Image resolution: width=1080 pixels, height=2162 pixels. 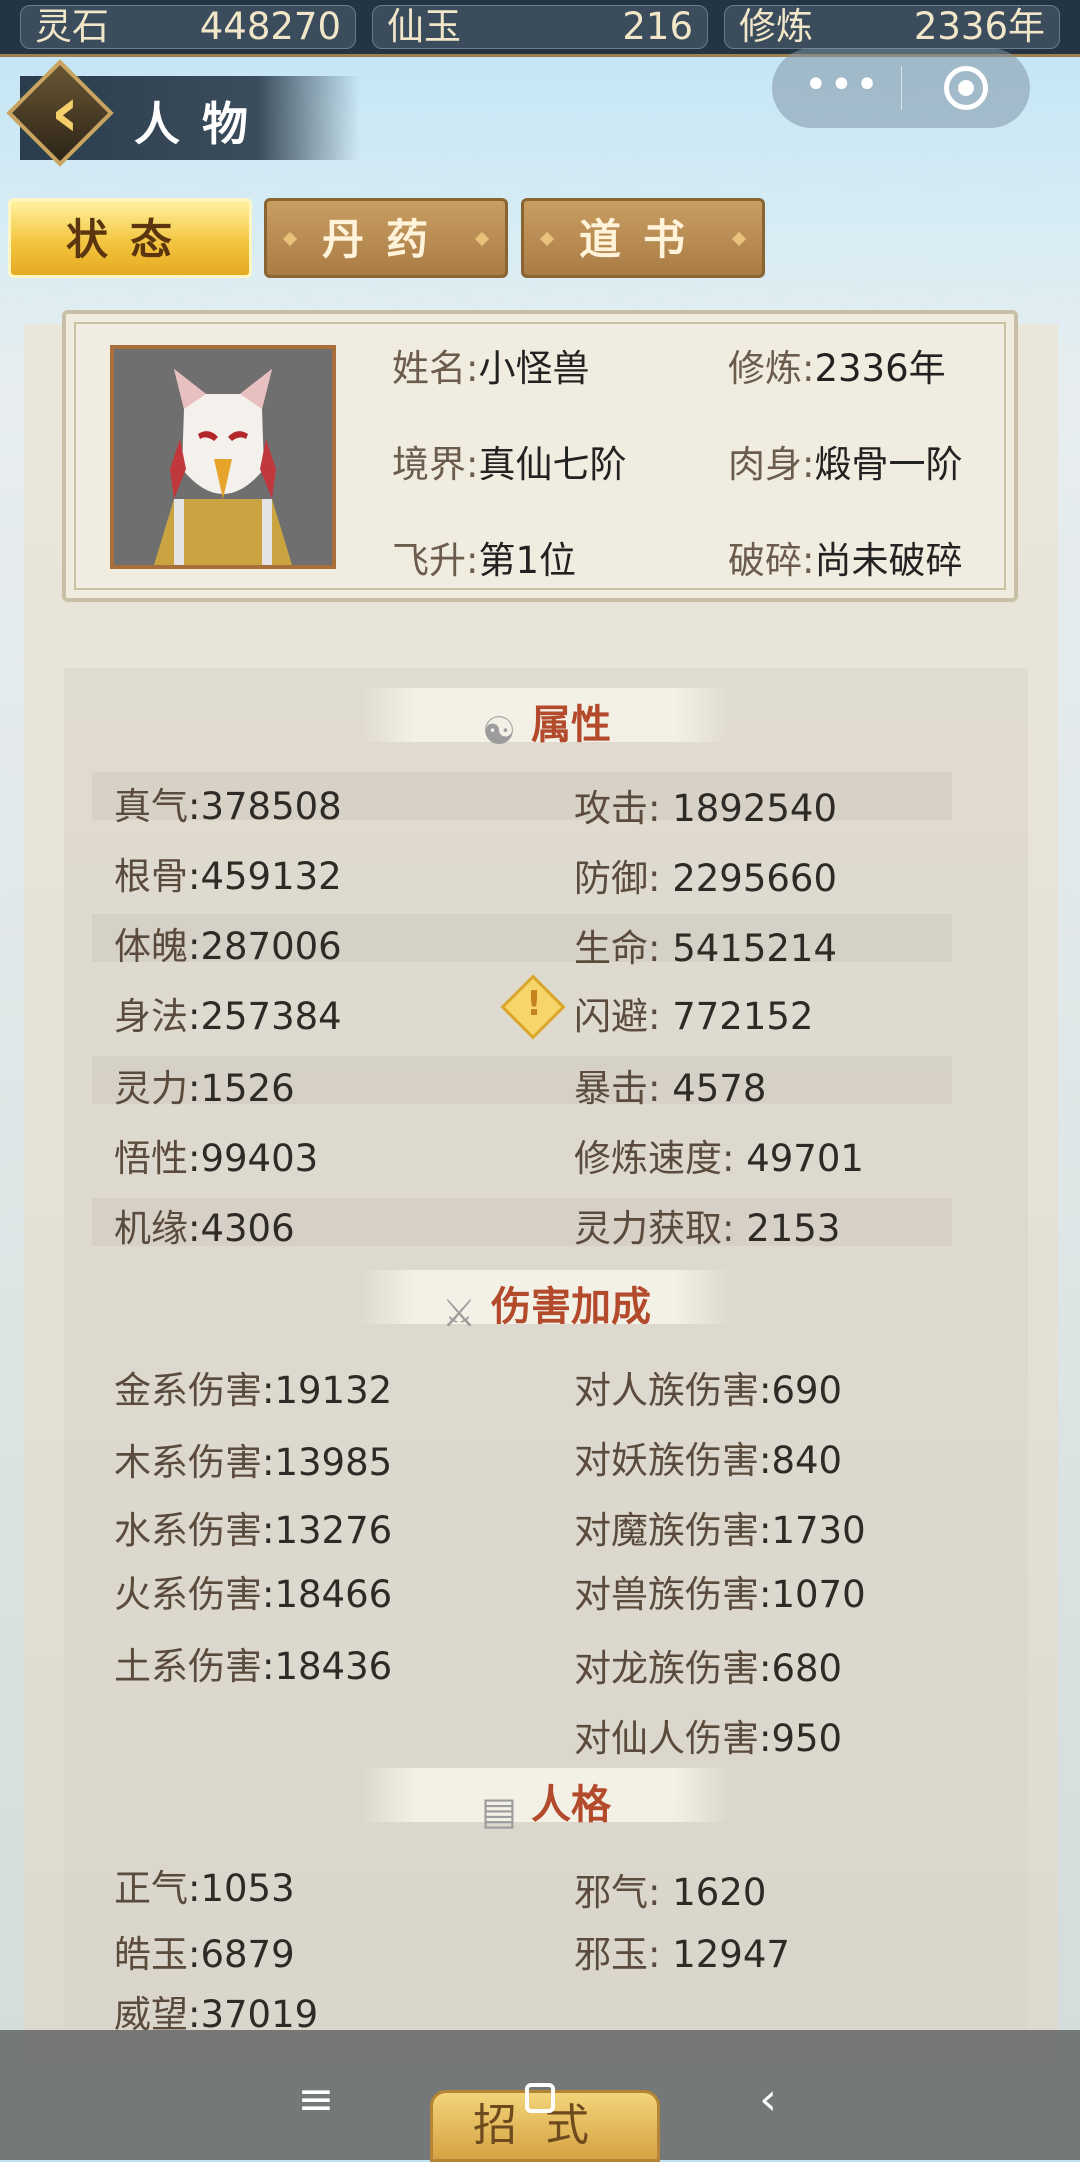 I want to click on resource-value: 2336年, so click(x=979, y=26).